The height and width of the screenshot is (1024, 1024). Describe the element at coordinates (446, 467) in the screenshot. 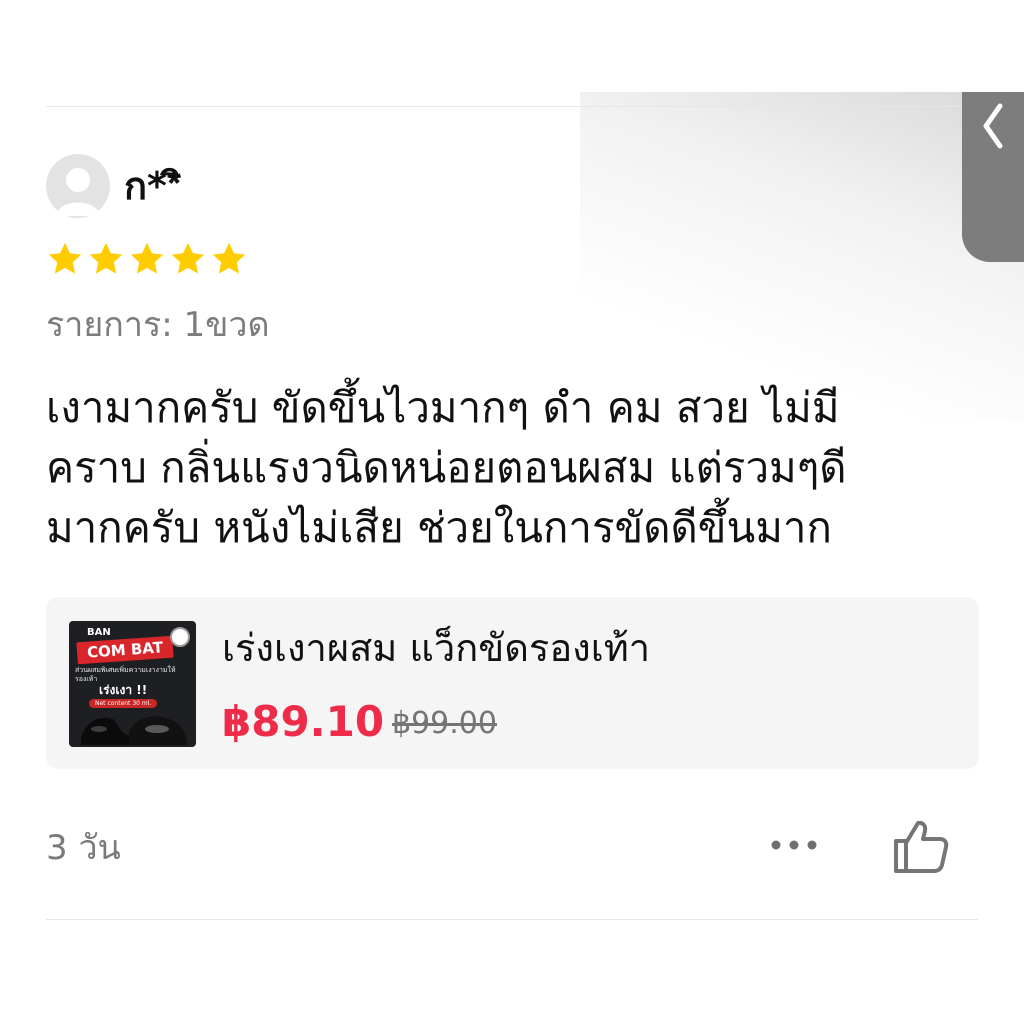

I see `review-text-line: คราบ กลิ่นแรงวนิดหน่อยตอนผสม แต่รวมๆดี` at that location.